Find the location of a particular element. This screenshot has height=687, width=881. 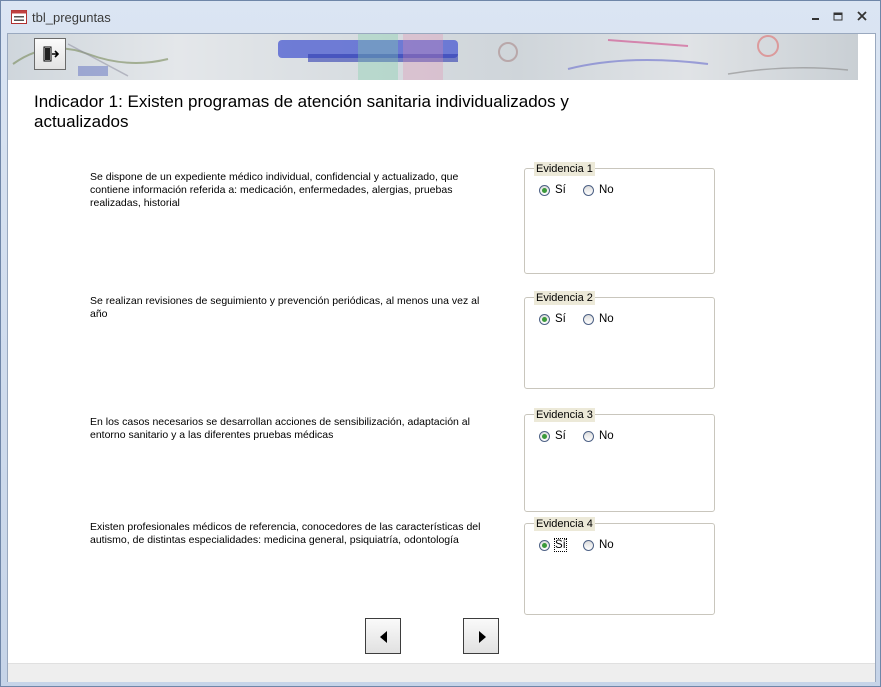

evidence-legend-2: Evidencia 2 is located at coordinates (564, 298).